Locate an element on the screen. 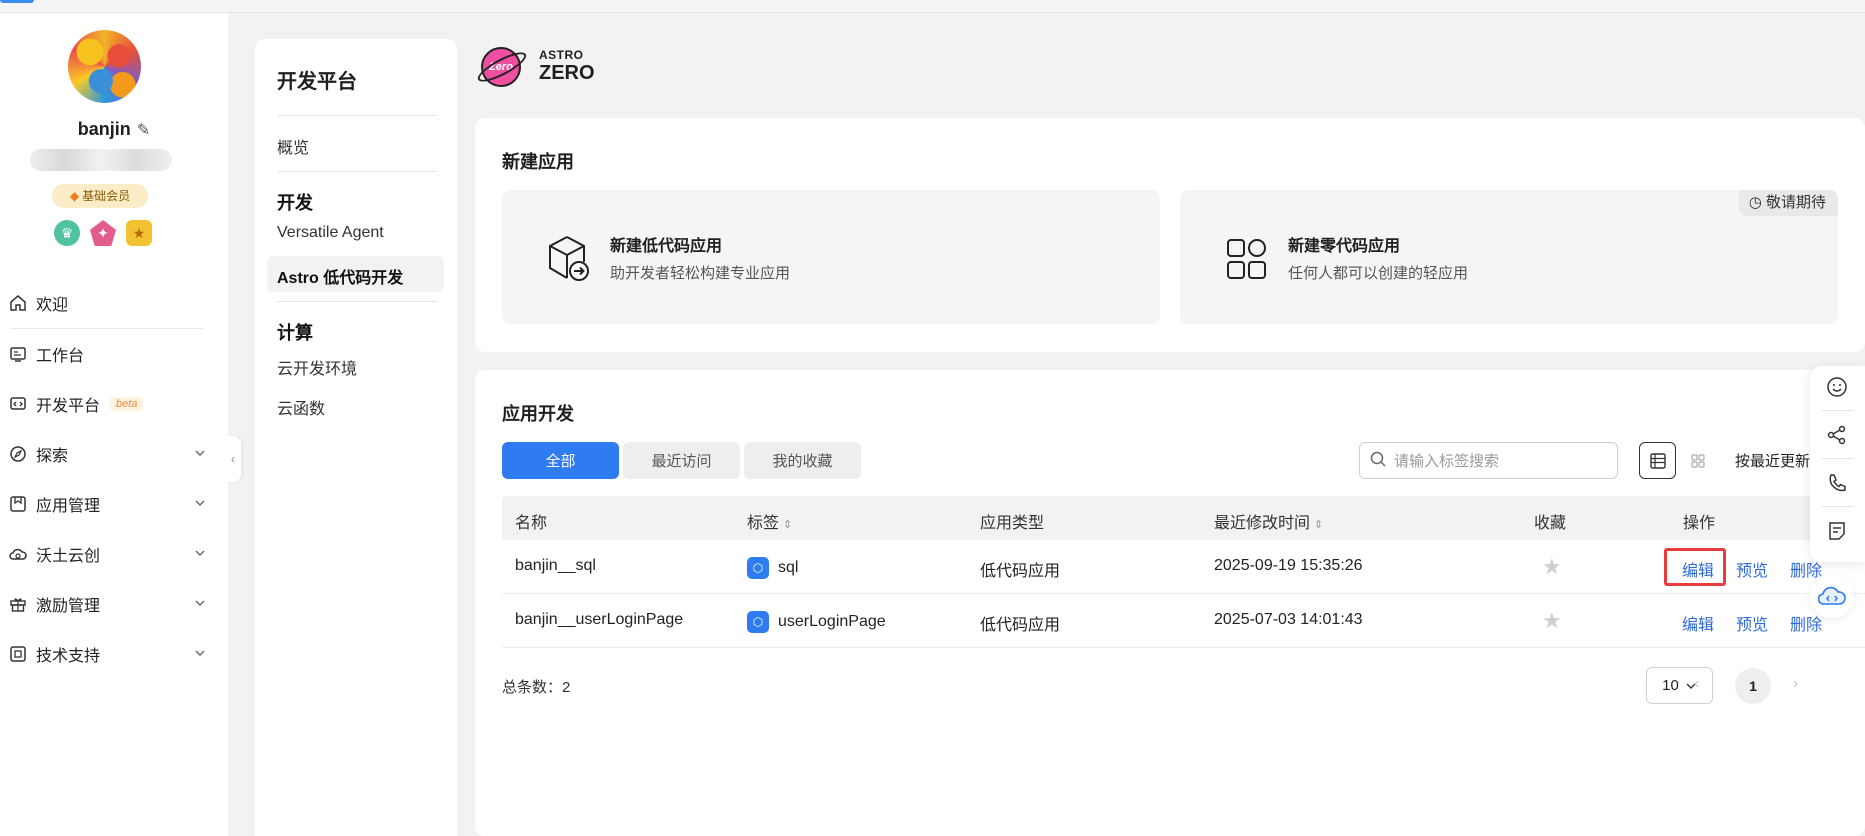 This screenshot has width=1865, height=836. col-type: 应用类型 is located at coordinates (1012, 523).